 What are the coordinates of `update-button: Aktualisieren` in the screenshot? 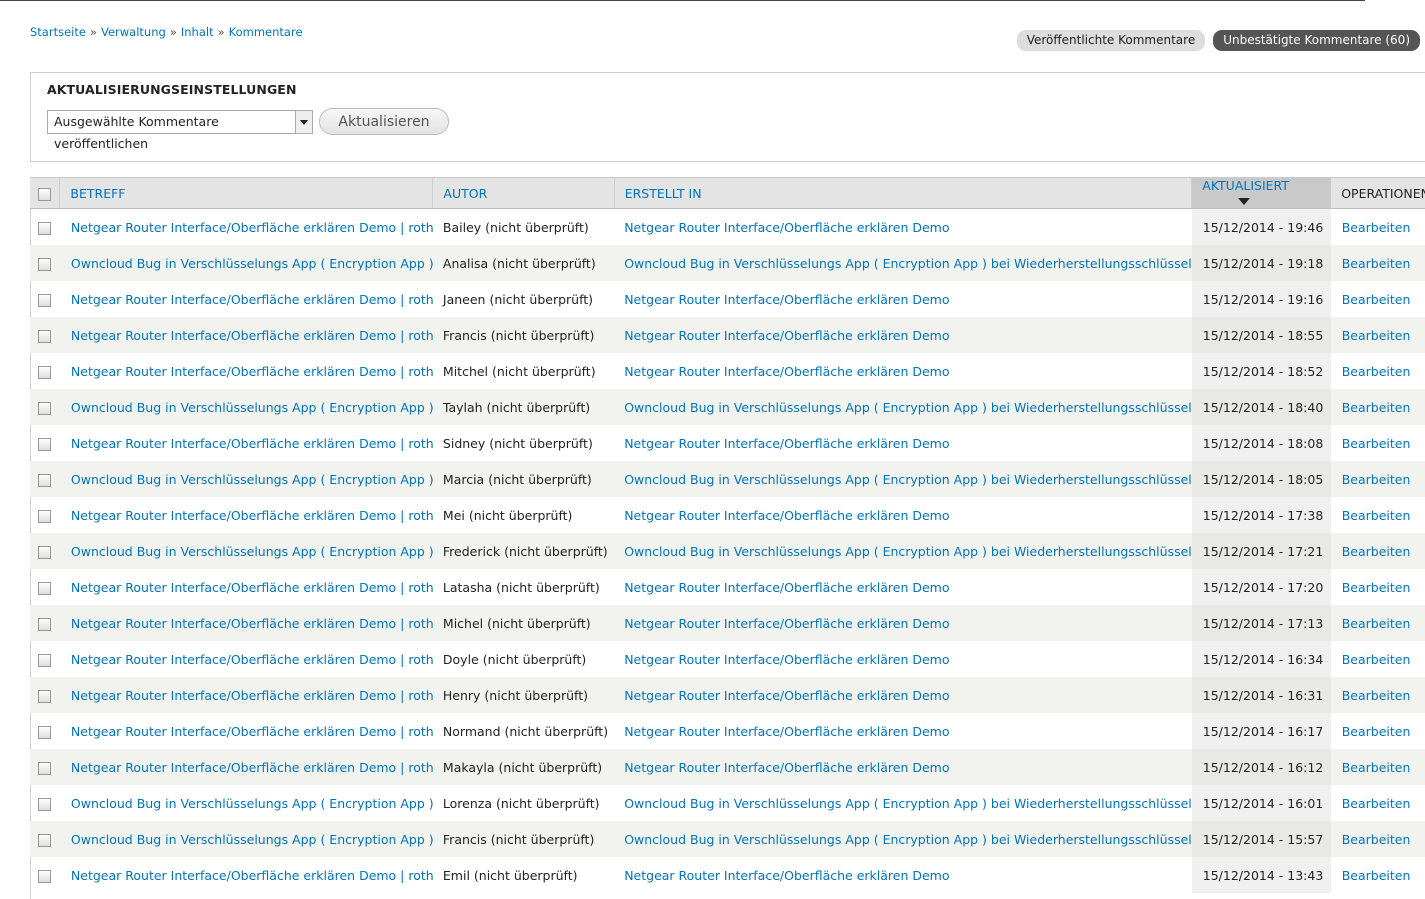 It's located at (384, 121).